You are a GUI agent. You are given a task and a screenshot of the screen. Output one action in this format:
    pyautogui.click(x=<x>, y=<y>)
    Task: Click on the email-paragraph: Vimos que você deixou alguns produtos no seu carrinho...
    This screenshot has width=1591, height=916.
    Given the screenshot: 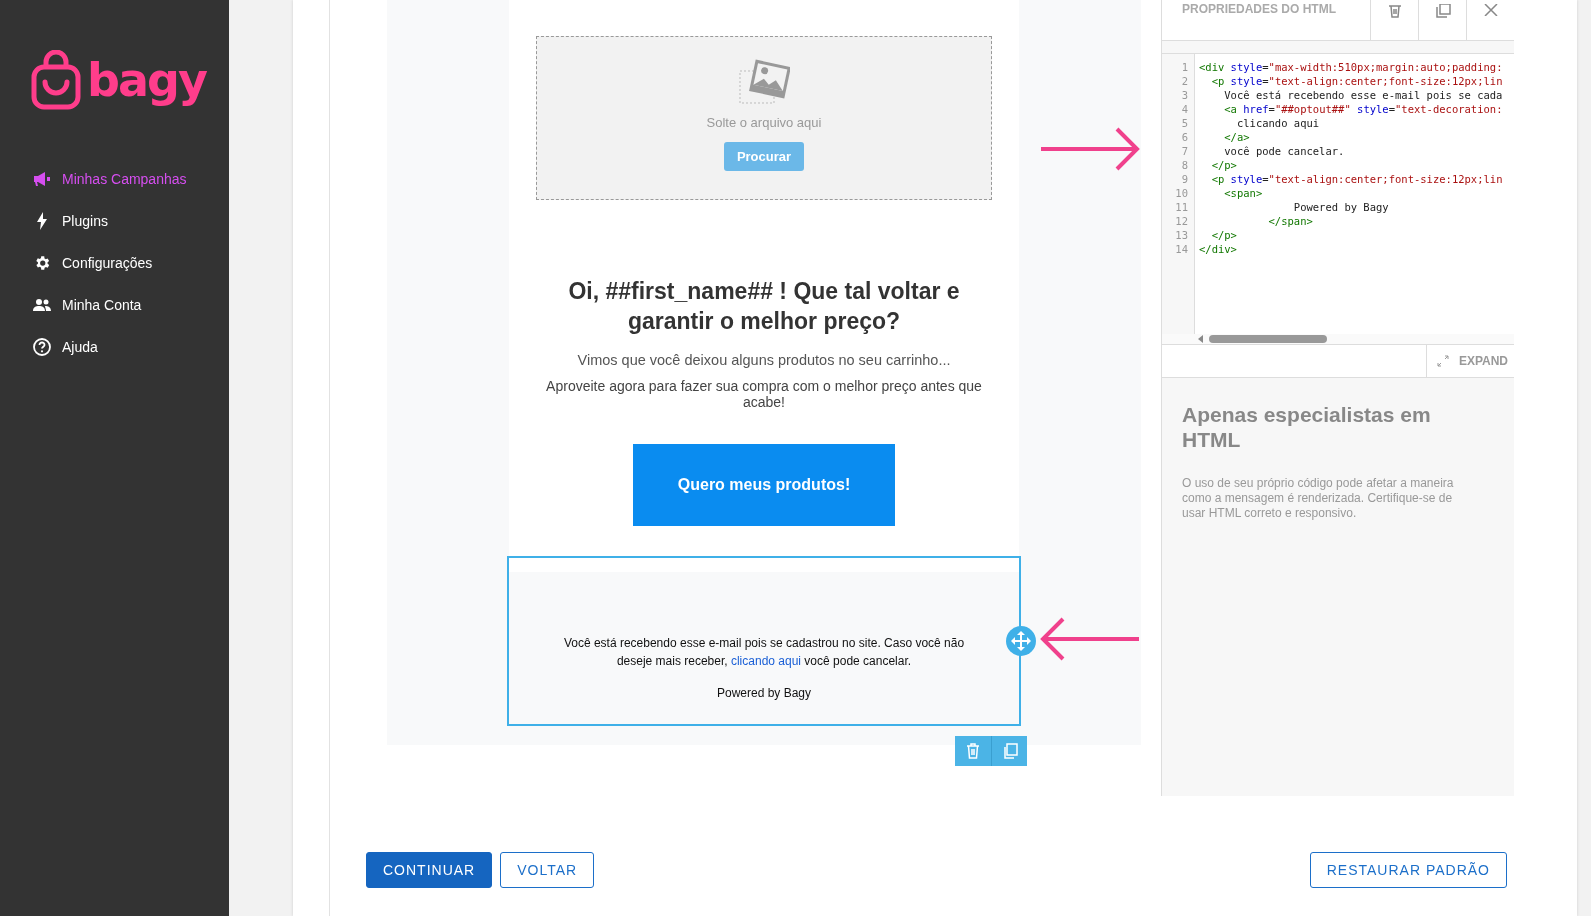 What is the action you would take?
    pyautogui.click(x=764, y=360)
    